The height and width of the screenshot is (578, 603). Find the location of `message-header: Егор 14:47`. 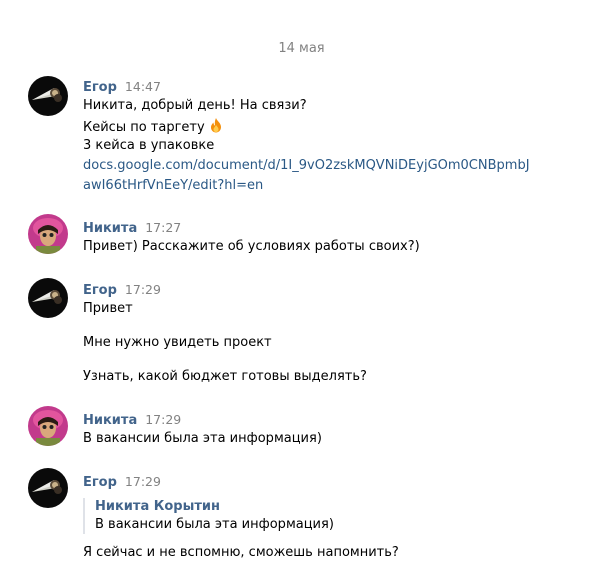

message-header: Егор 14:47 is located at coordinates (122, 87).